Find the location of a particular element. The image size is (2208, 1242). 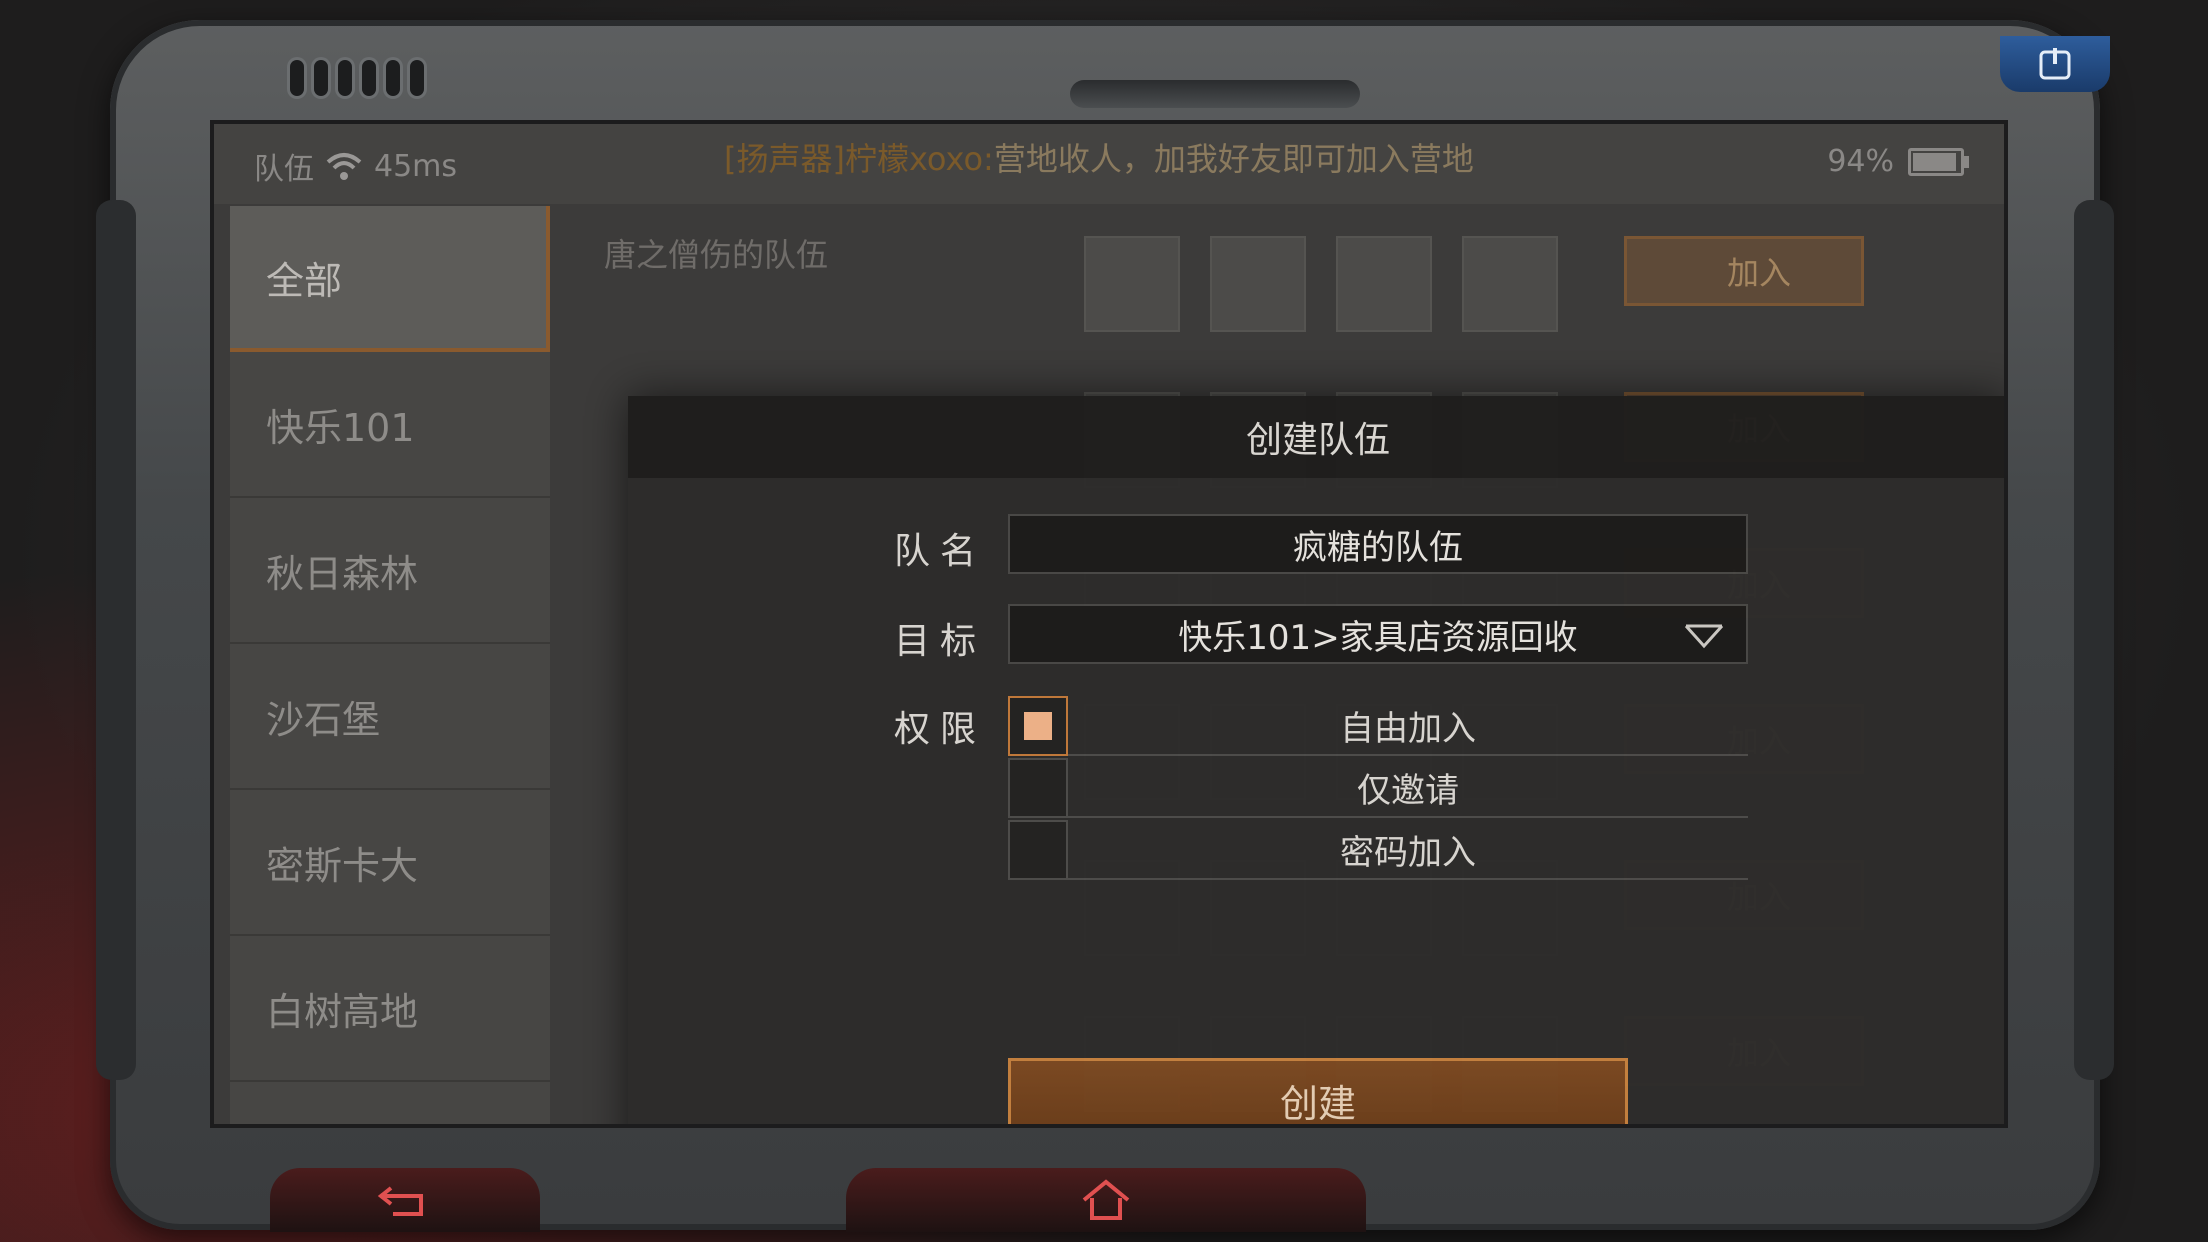

team-row: 唐之僧伤的队伍 加入 is located at coordinates (1274, 281).